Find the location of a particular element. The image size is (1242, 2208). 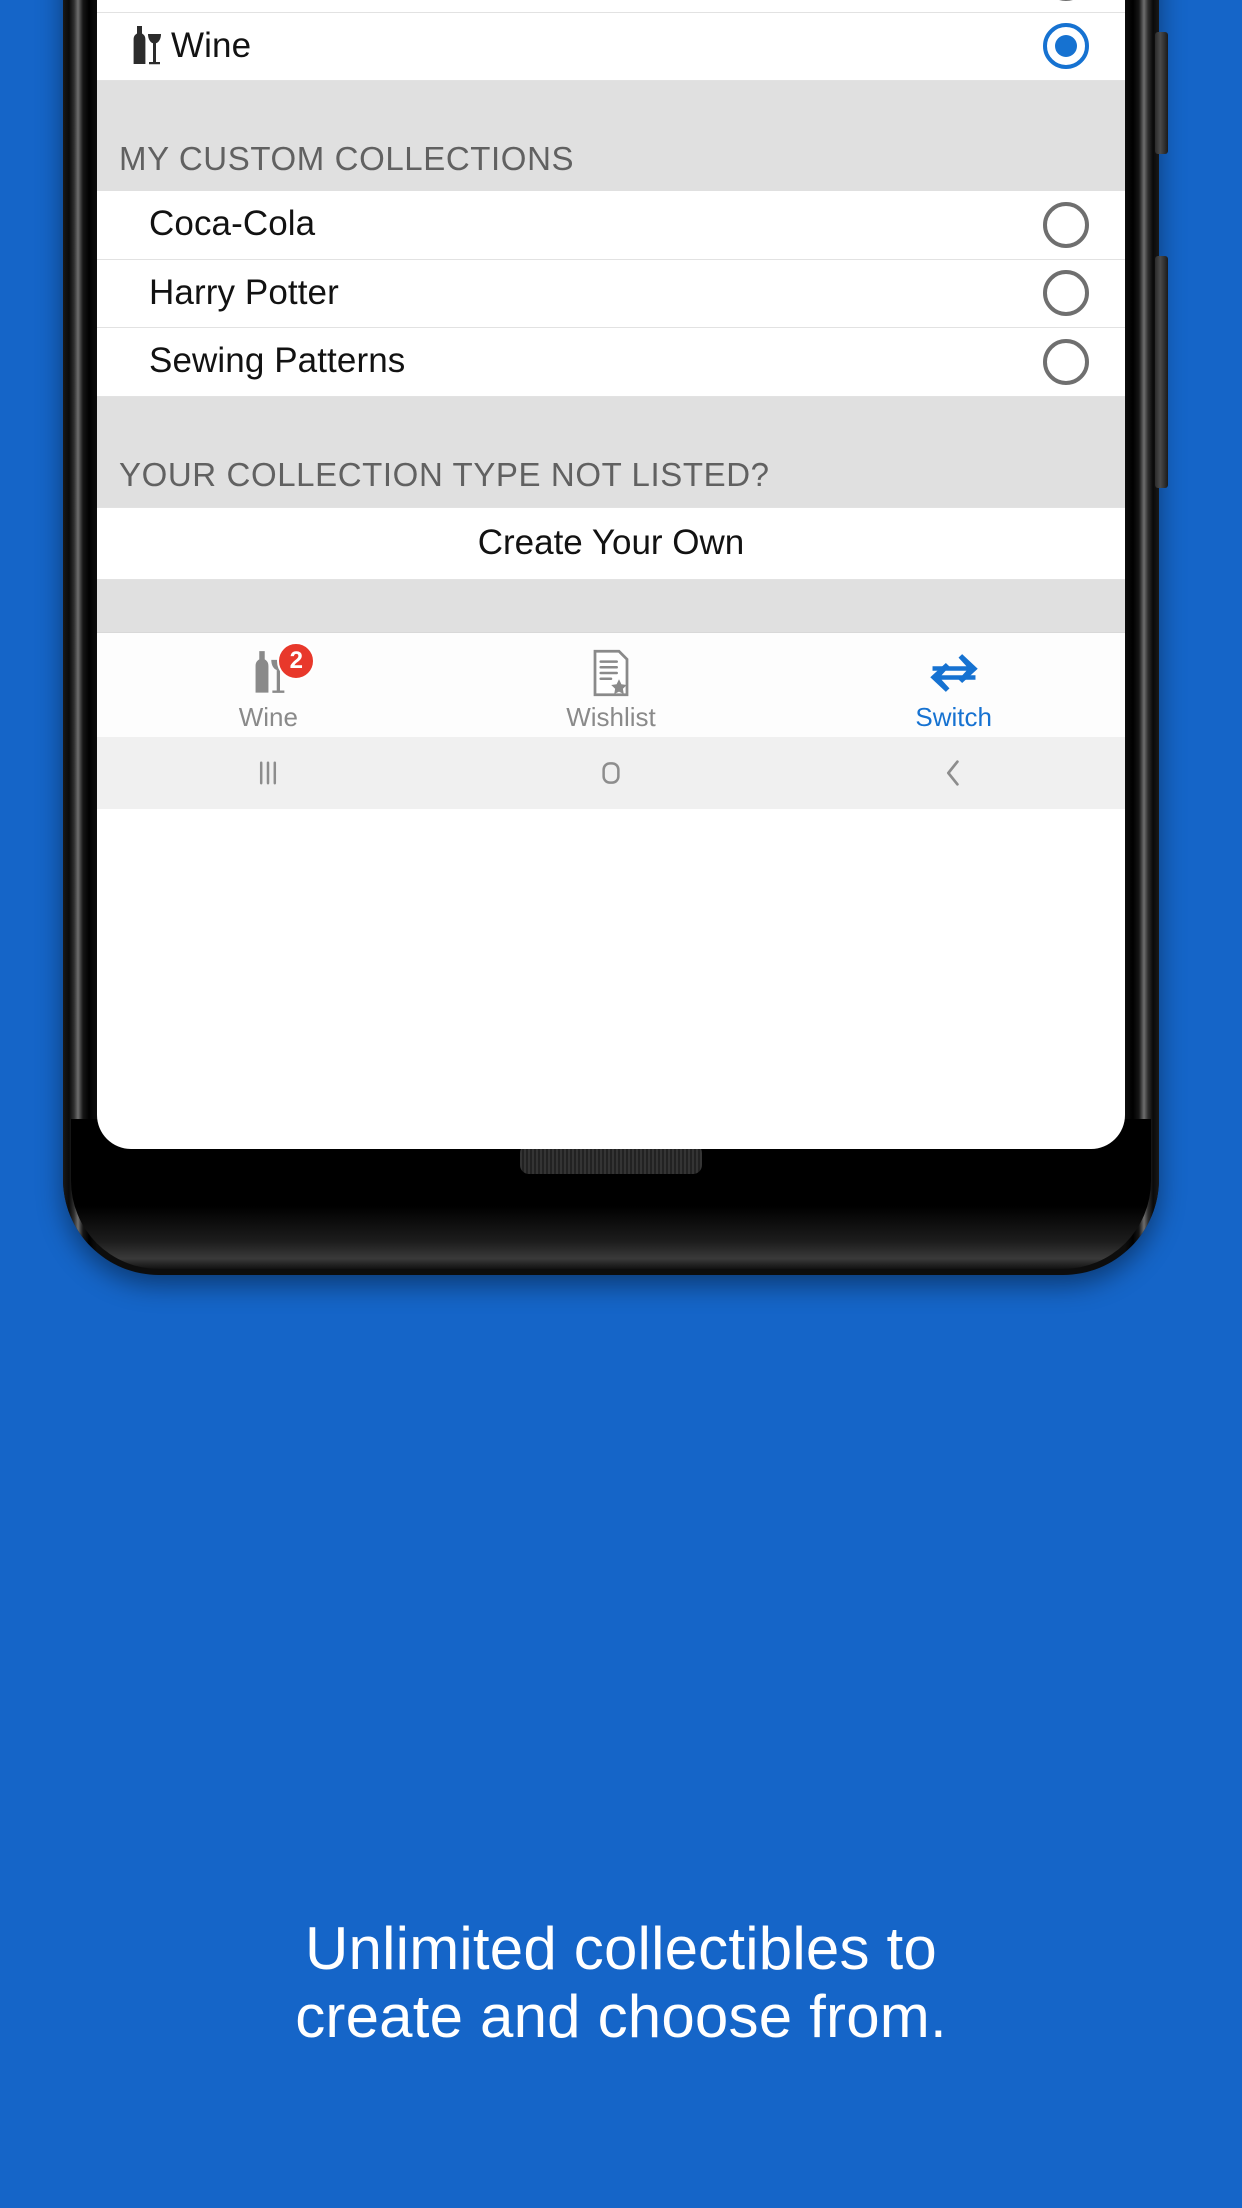

collection-radio-watches is located at coordinates (1066, 0).